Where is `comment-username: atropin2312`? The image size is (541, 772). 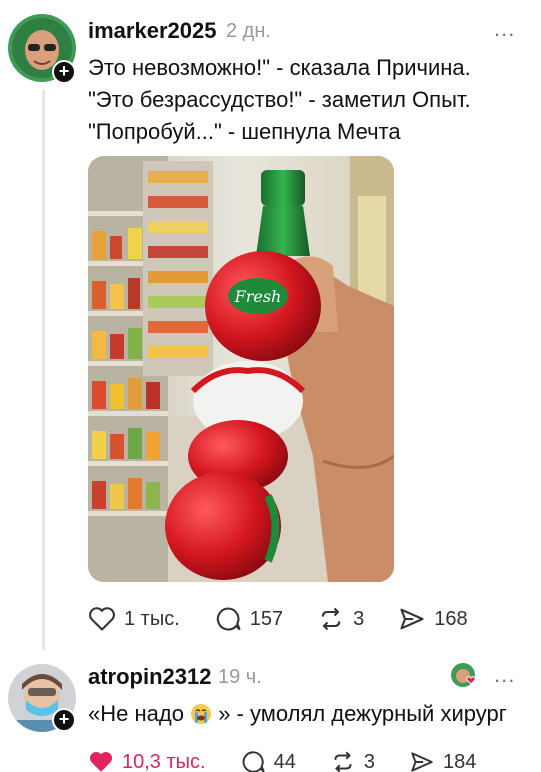 comment-username: atropin2312 is located at coordinates (150, 677).